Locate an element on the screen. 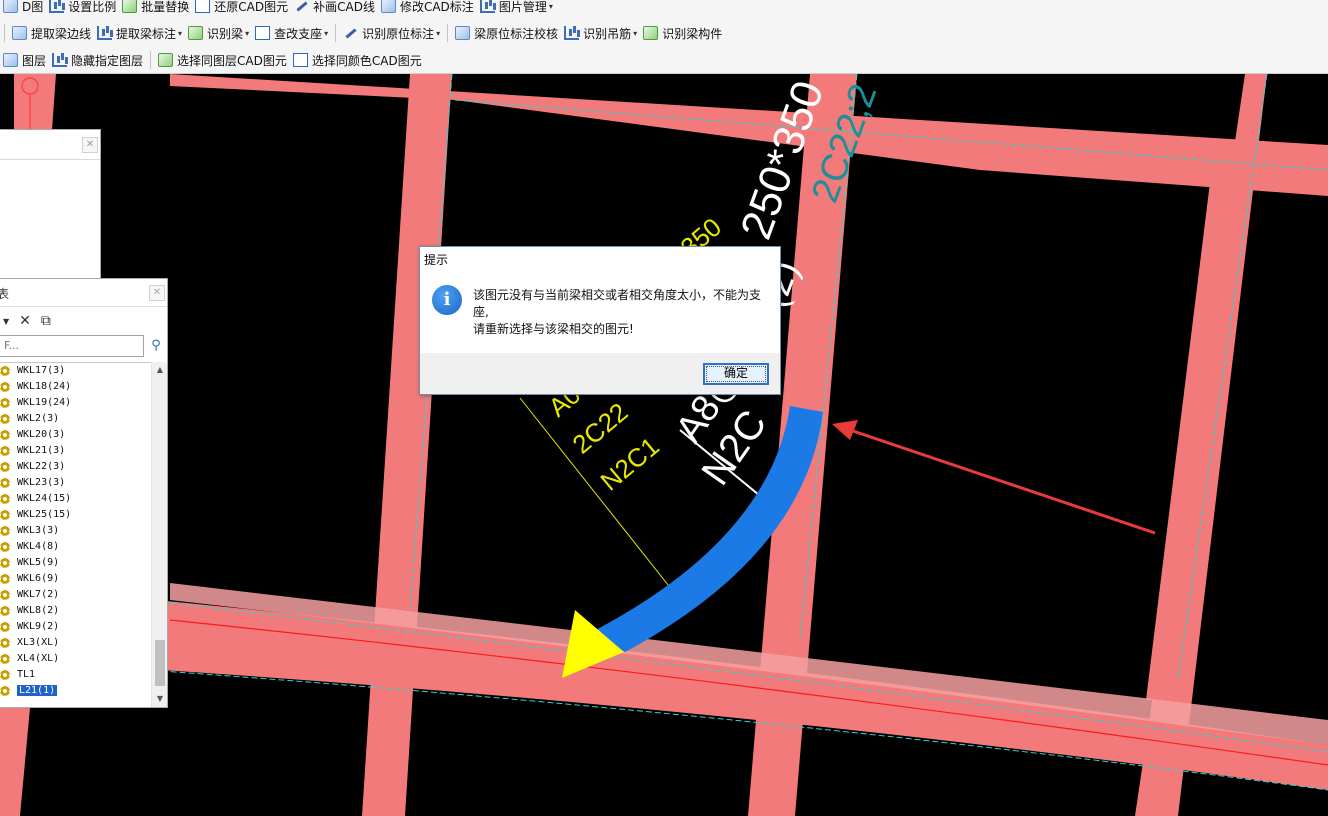 The image size is (1328, 816). draw-cad-line-icon is located at coordinates (301, 6).